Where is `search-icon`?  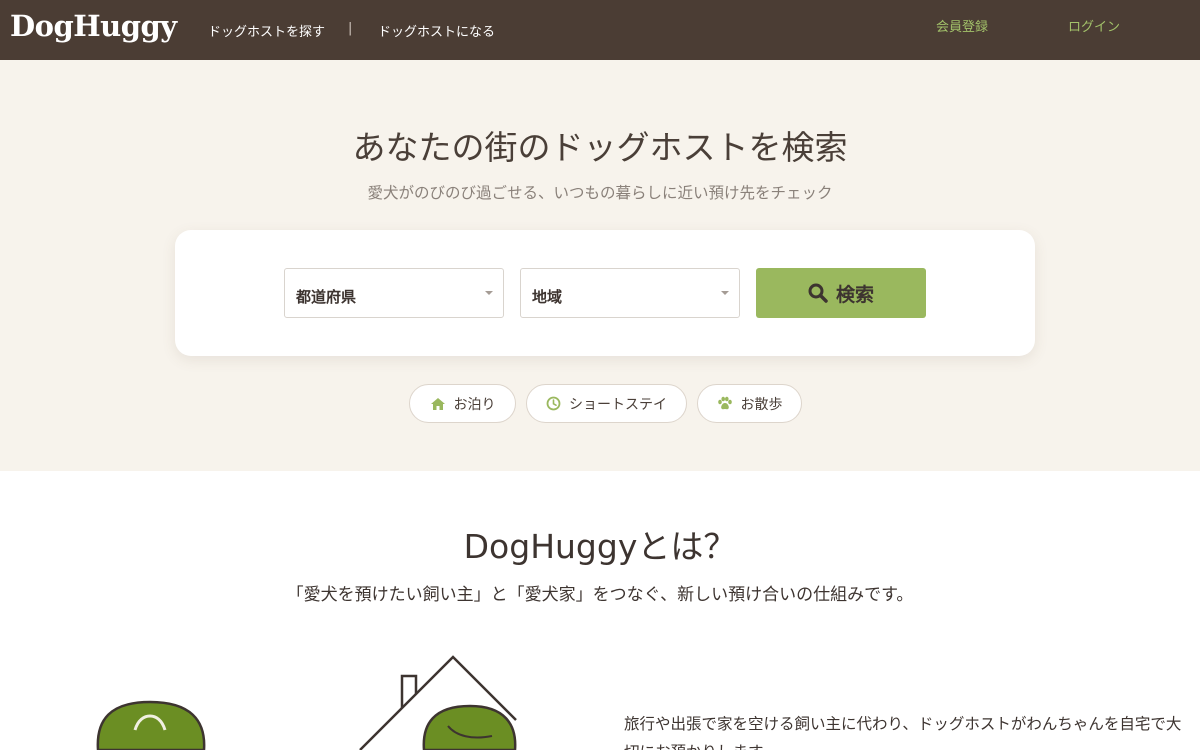 search-icon is located at coordinates (818, 293).